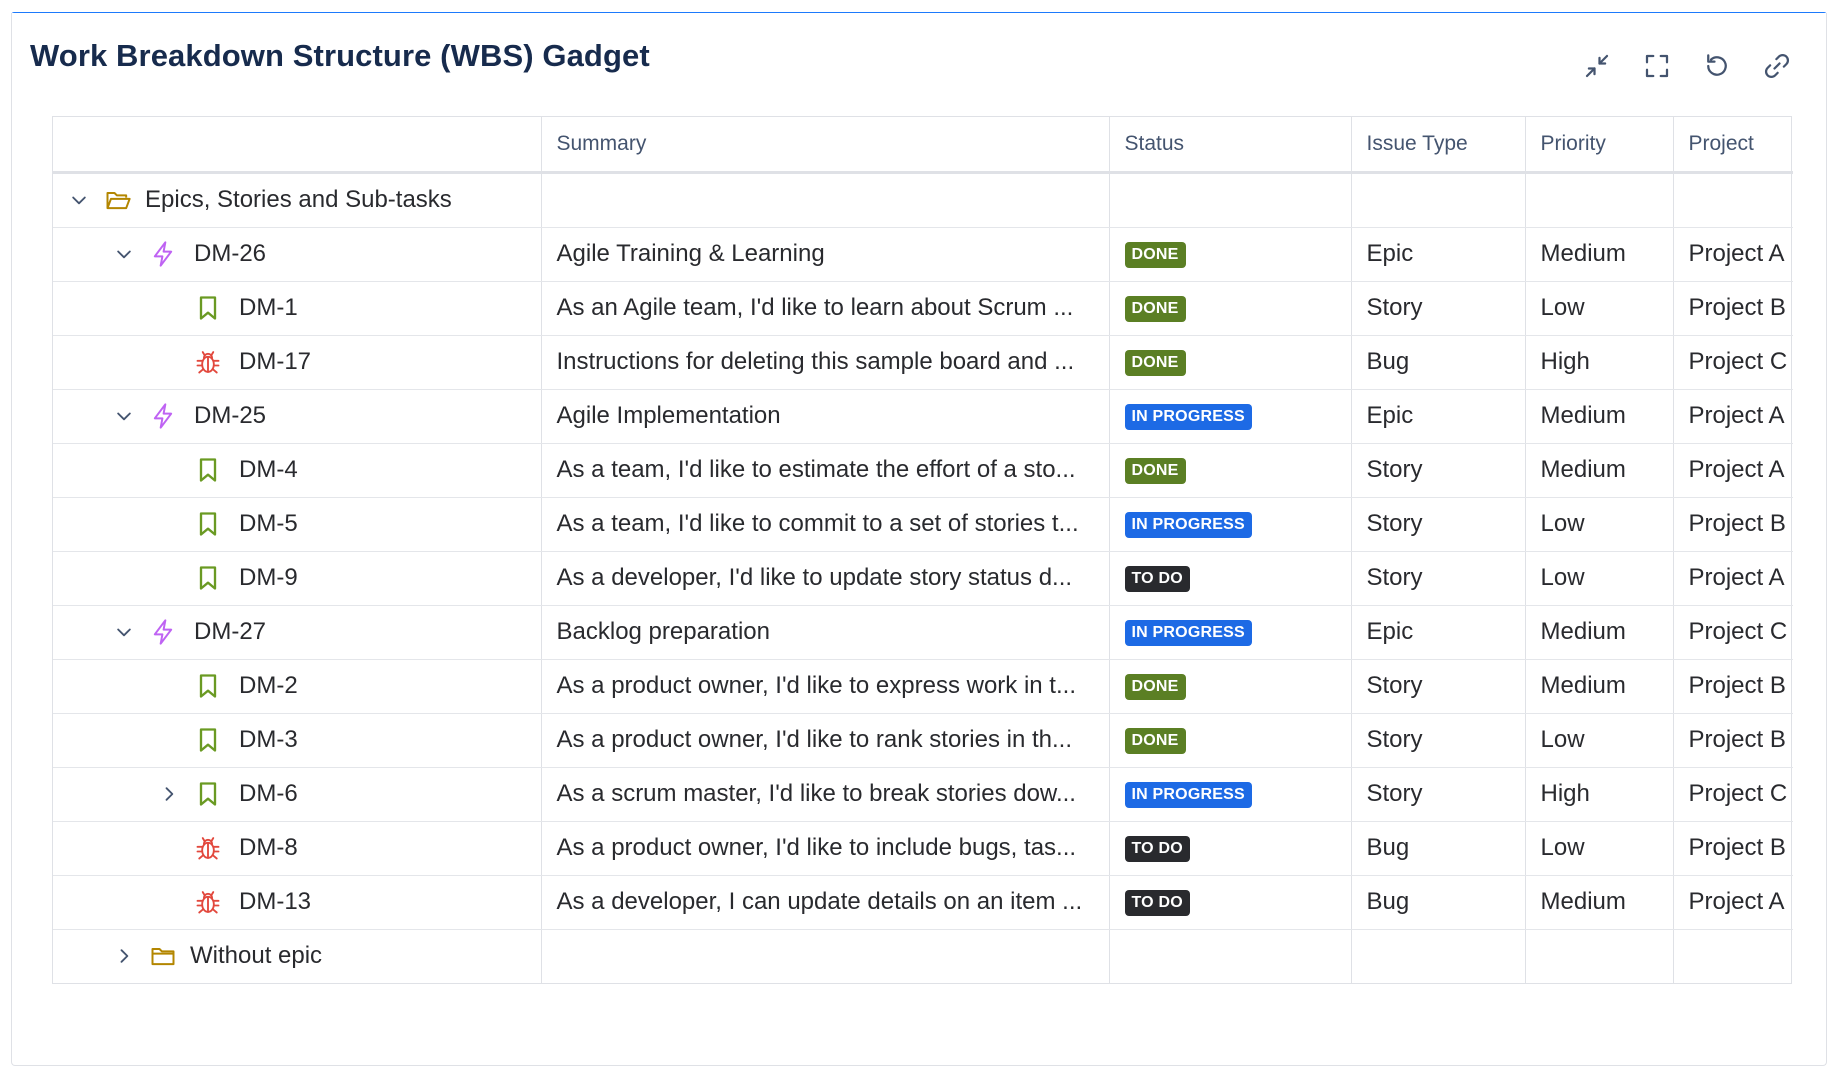 The image size is (1837, 1078). Describe the element at coordinates (1157, 902) in the screenshot. I see `status-lozenge: TO DO` at that location.